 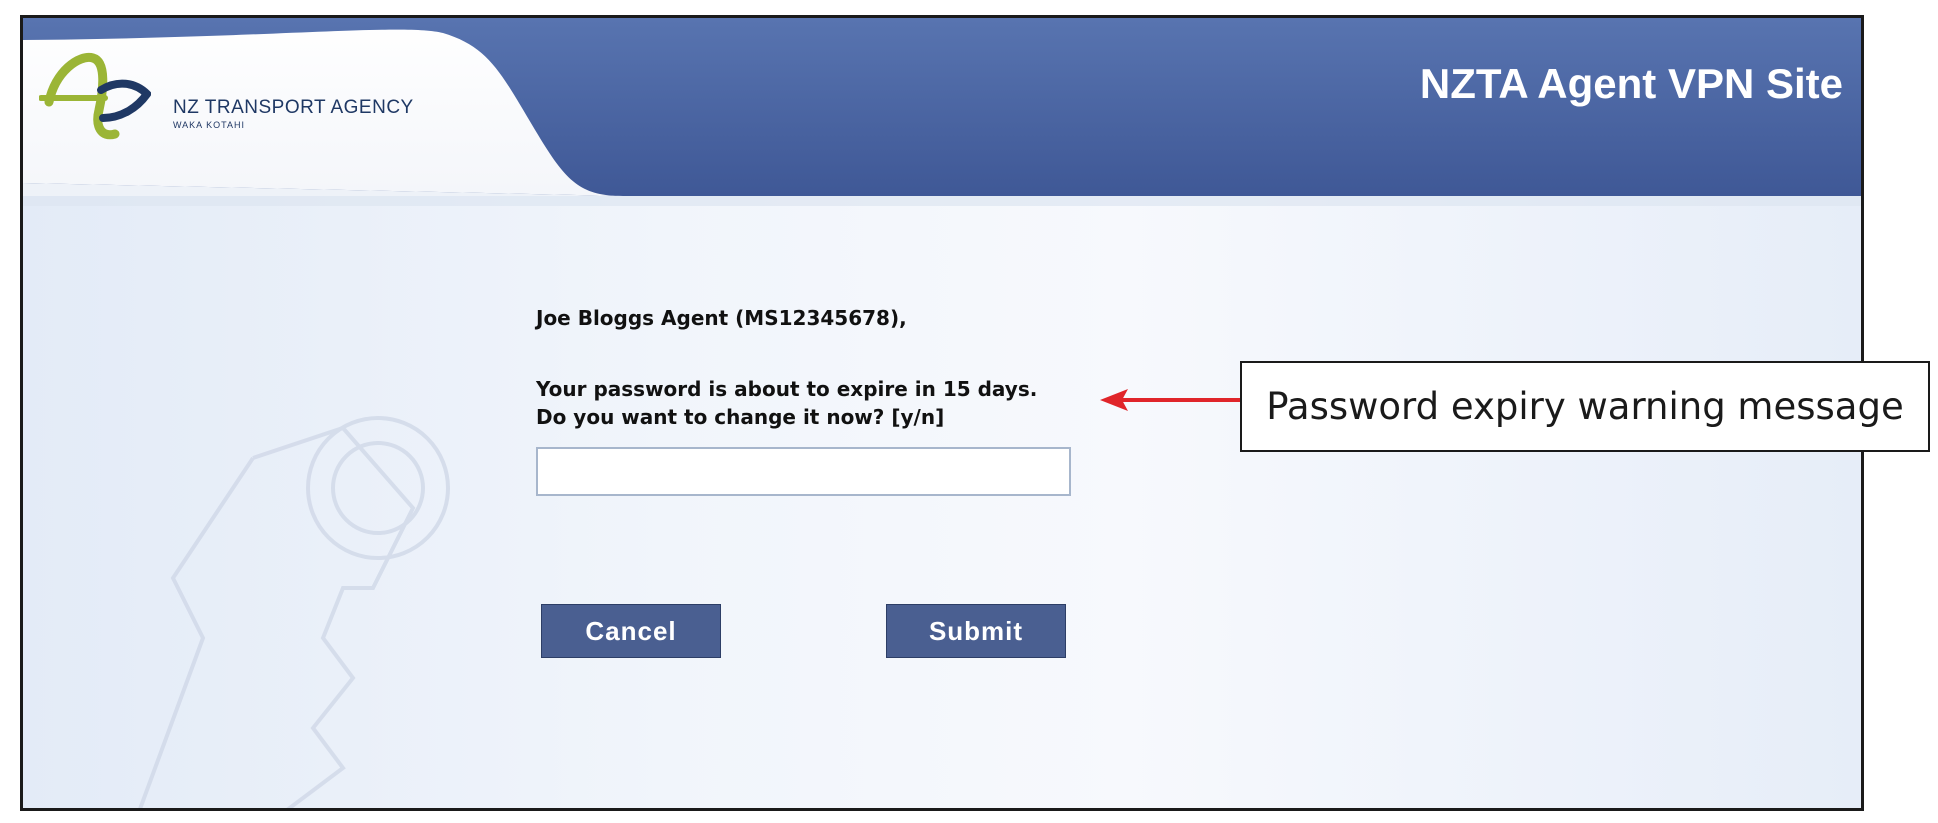 What do you see at coordinates (294, 612) in the screenshot?
I see `key-watermark-icon` at bounding box center [294, 612].